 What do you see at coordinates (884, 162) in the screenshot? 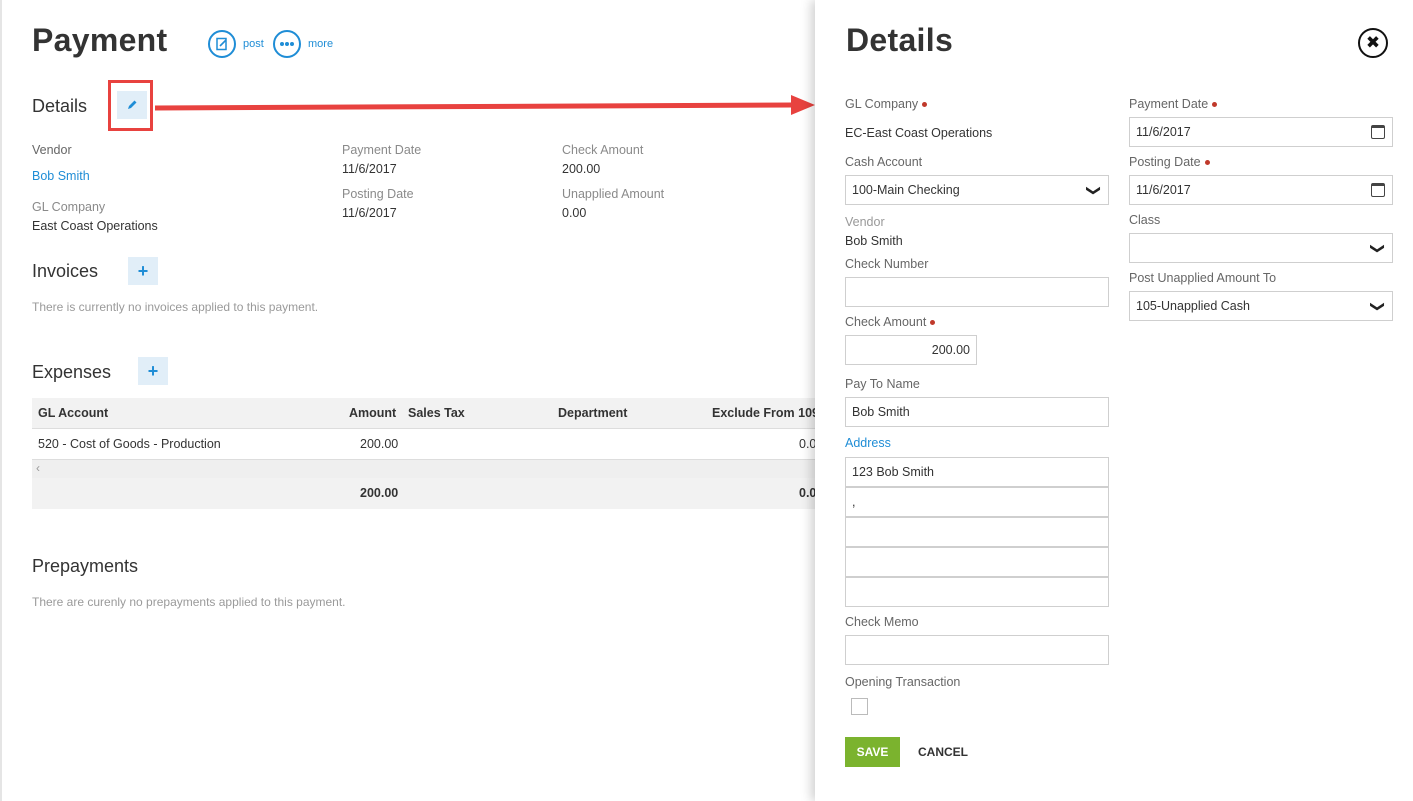
I see `cash-account-label: Cash Account` at bounding box center [884, 162].